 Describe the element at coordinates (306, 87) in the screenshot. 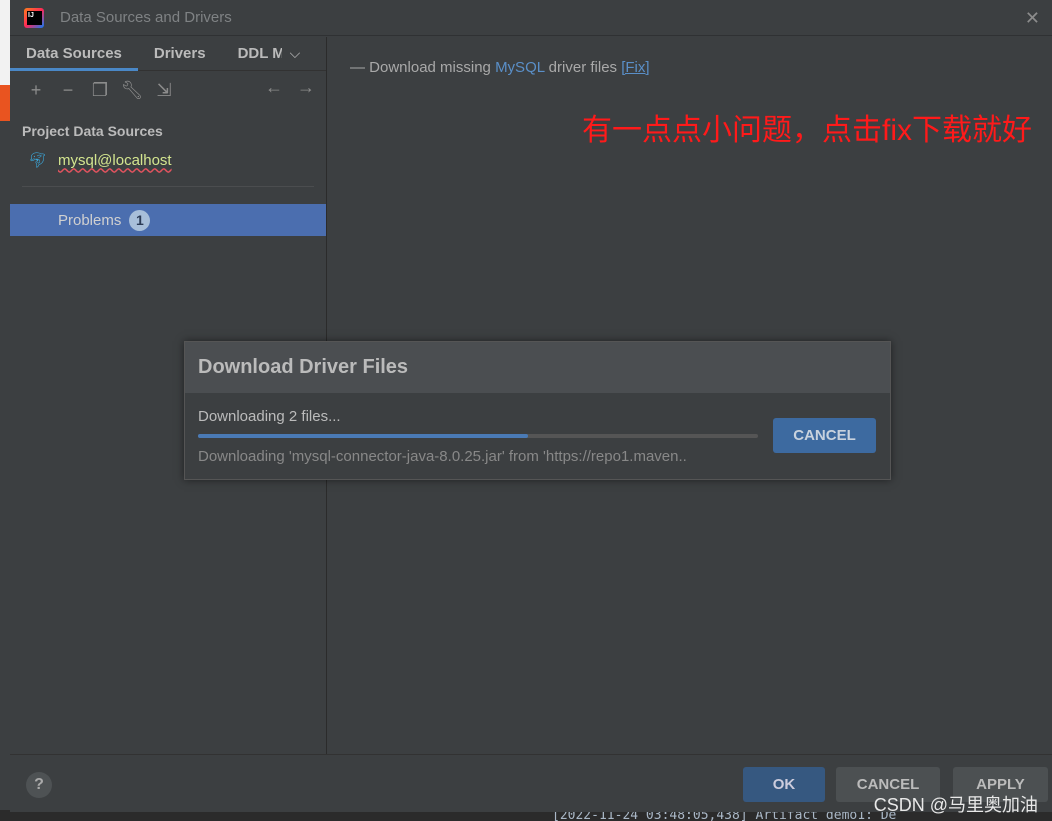

I see `forward-arrow-icon: →` at that location.